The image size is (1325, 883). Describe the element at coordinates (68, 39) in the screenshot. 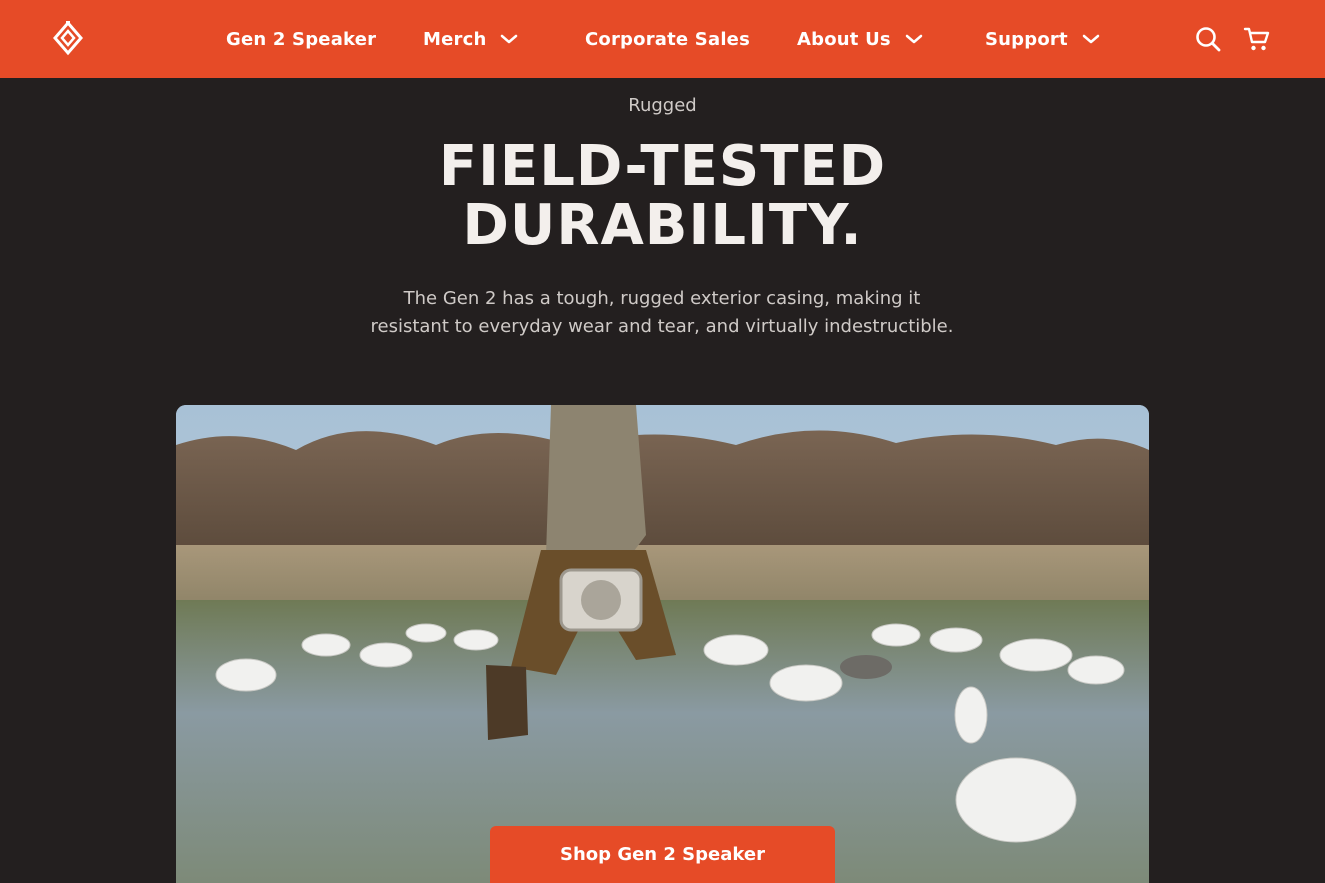

I see `diamond-logo-icon` at that location.